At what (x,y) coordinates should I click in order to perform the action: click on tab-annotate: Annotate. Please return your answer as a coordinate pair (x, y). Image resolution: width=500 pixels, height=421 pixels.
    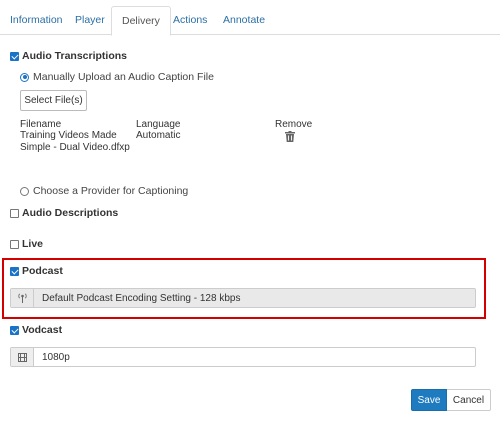
    Looking at the image, I should click on (244, 20).